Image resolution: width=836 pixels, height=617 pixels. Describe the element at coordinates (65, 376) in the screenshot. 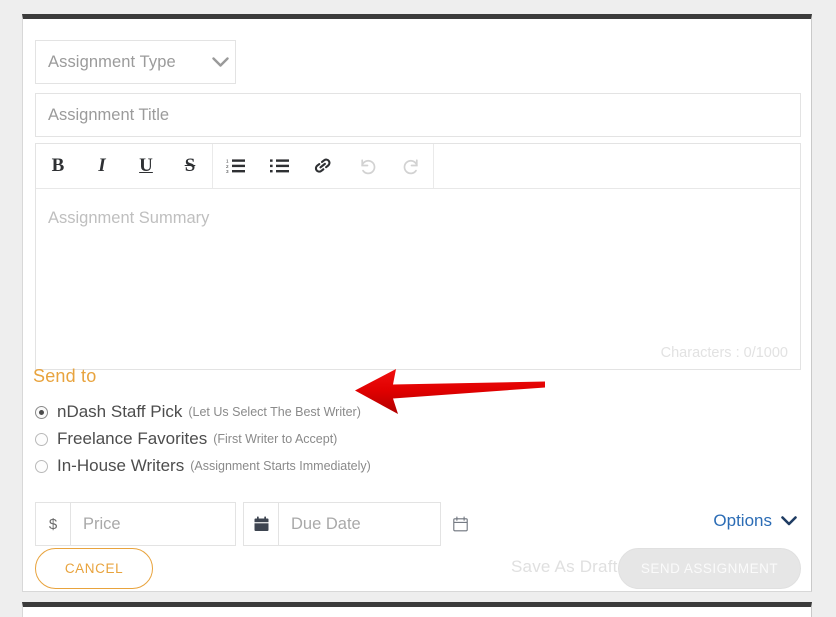

I see `send-to-label: Send to` at that location.